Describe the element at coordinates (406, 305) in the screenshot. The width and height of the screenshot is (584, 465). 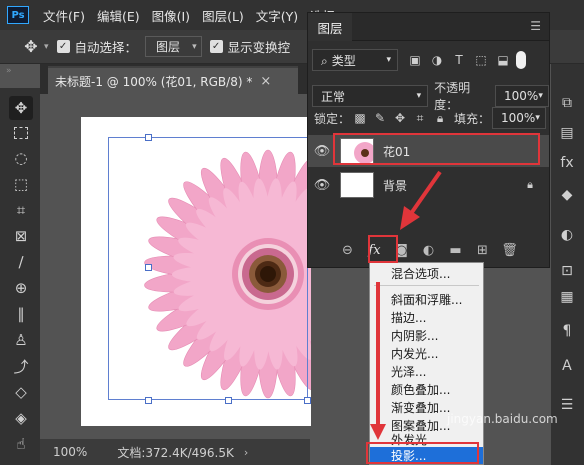
I see `annotation-arrows` at that location.